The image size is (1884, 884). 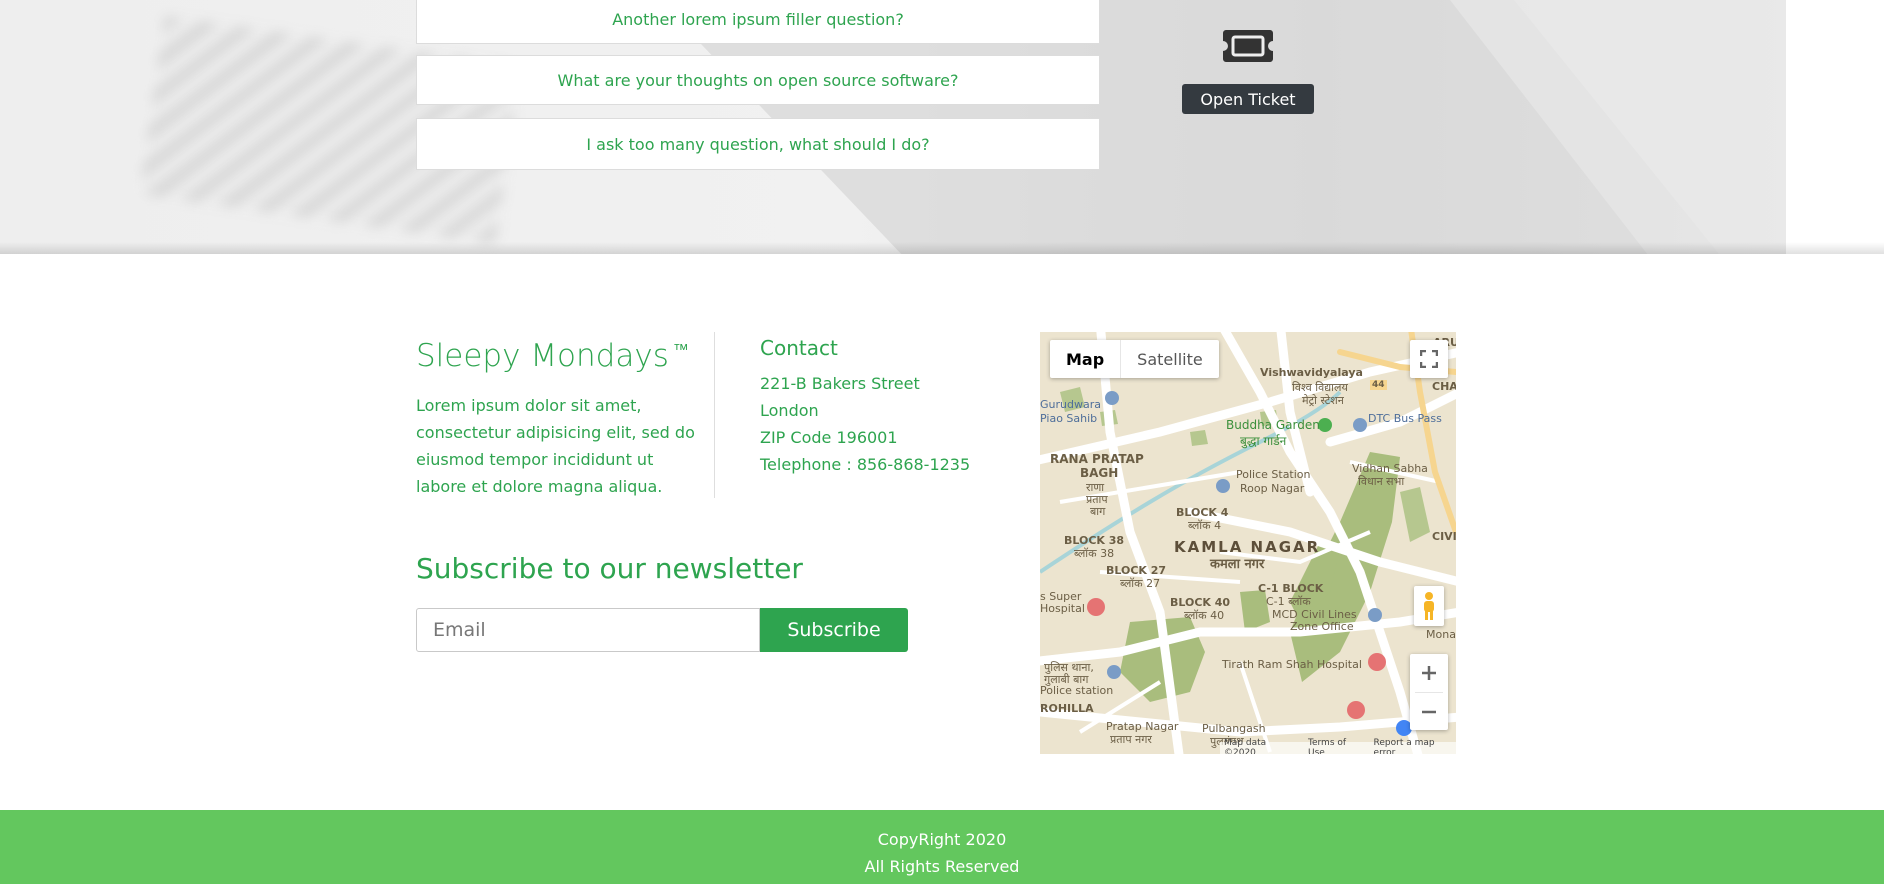 I want to click on plus-icon, so click(x=1429, y=673).